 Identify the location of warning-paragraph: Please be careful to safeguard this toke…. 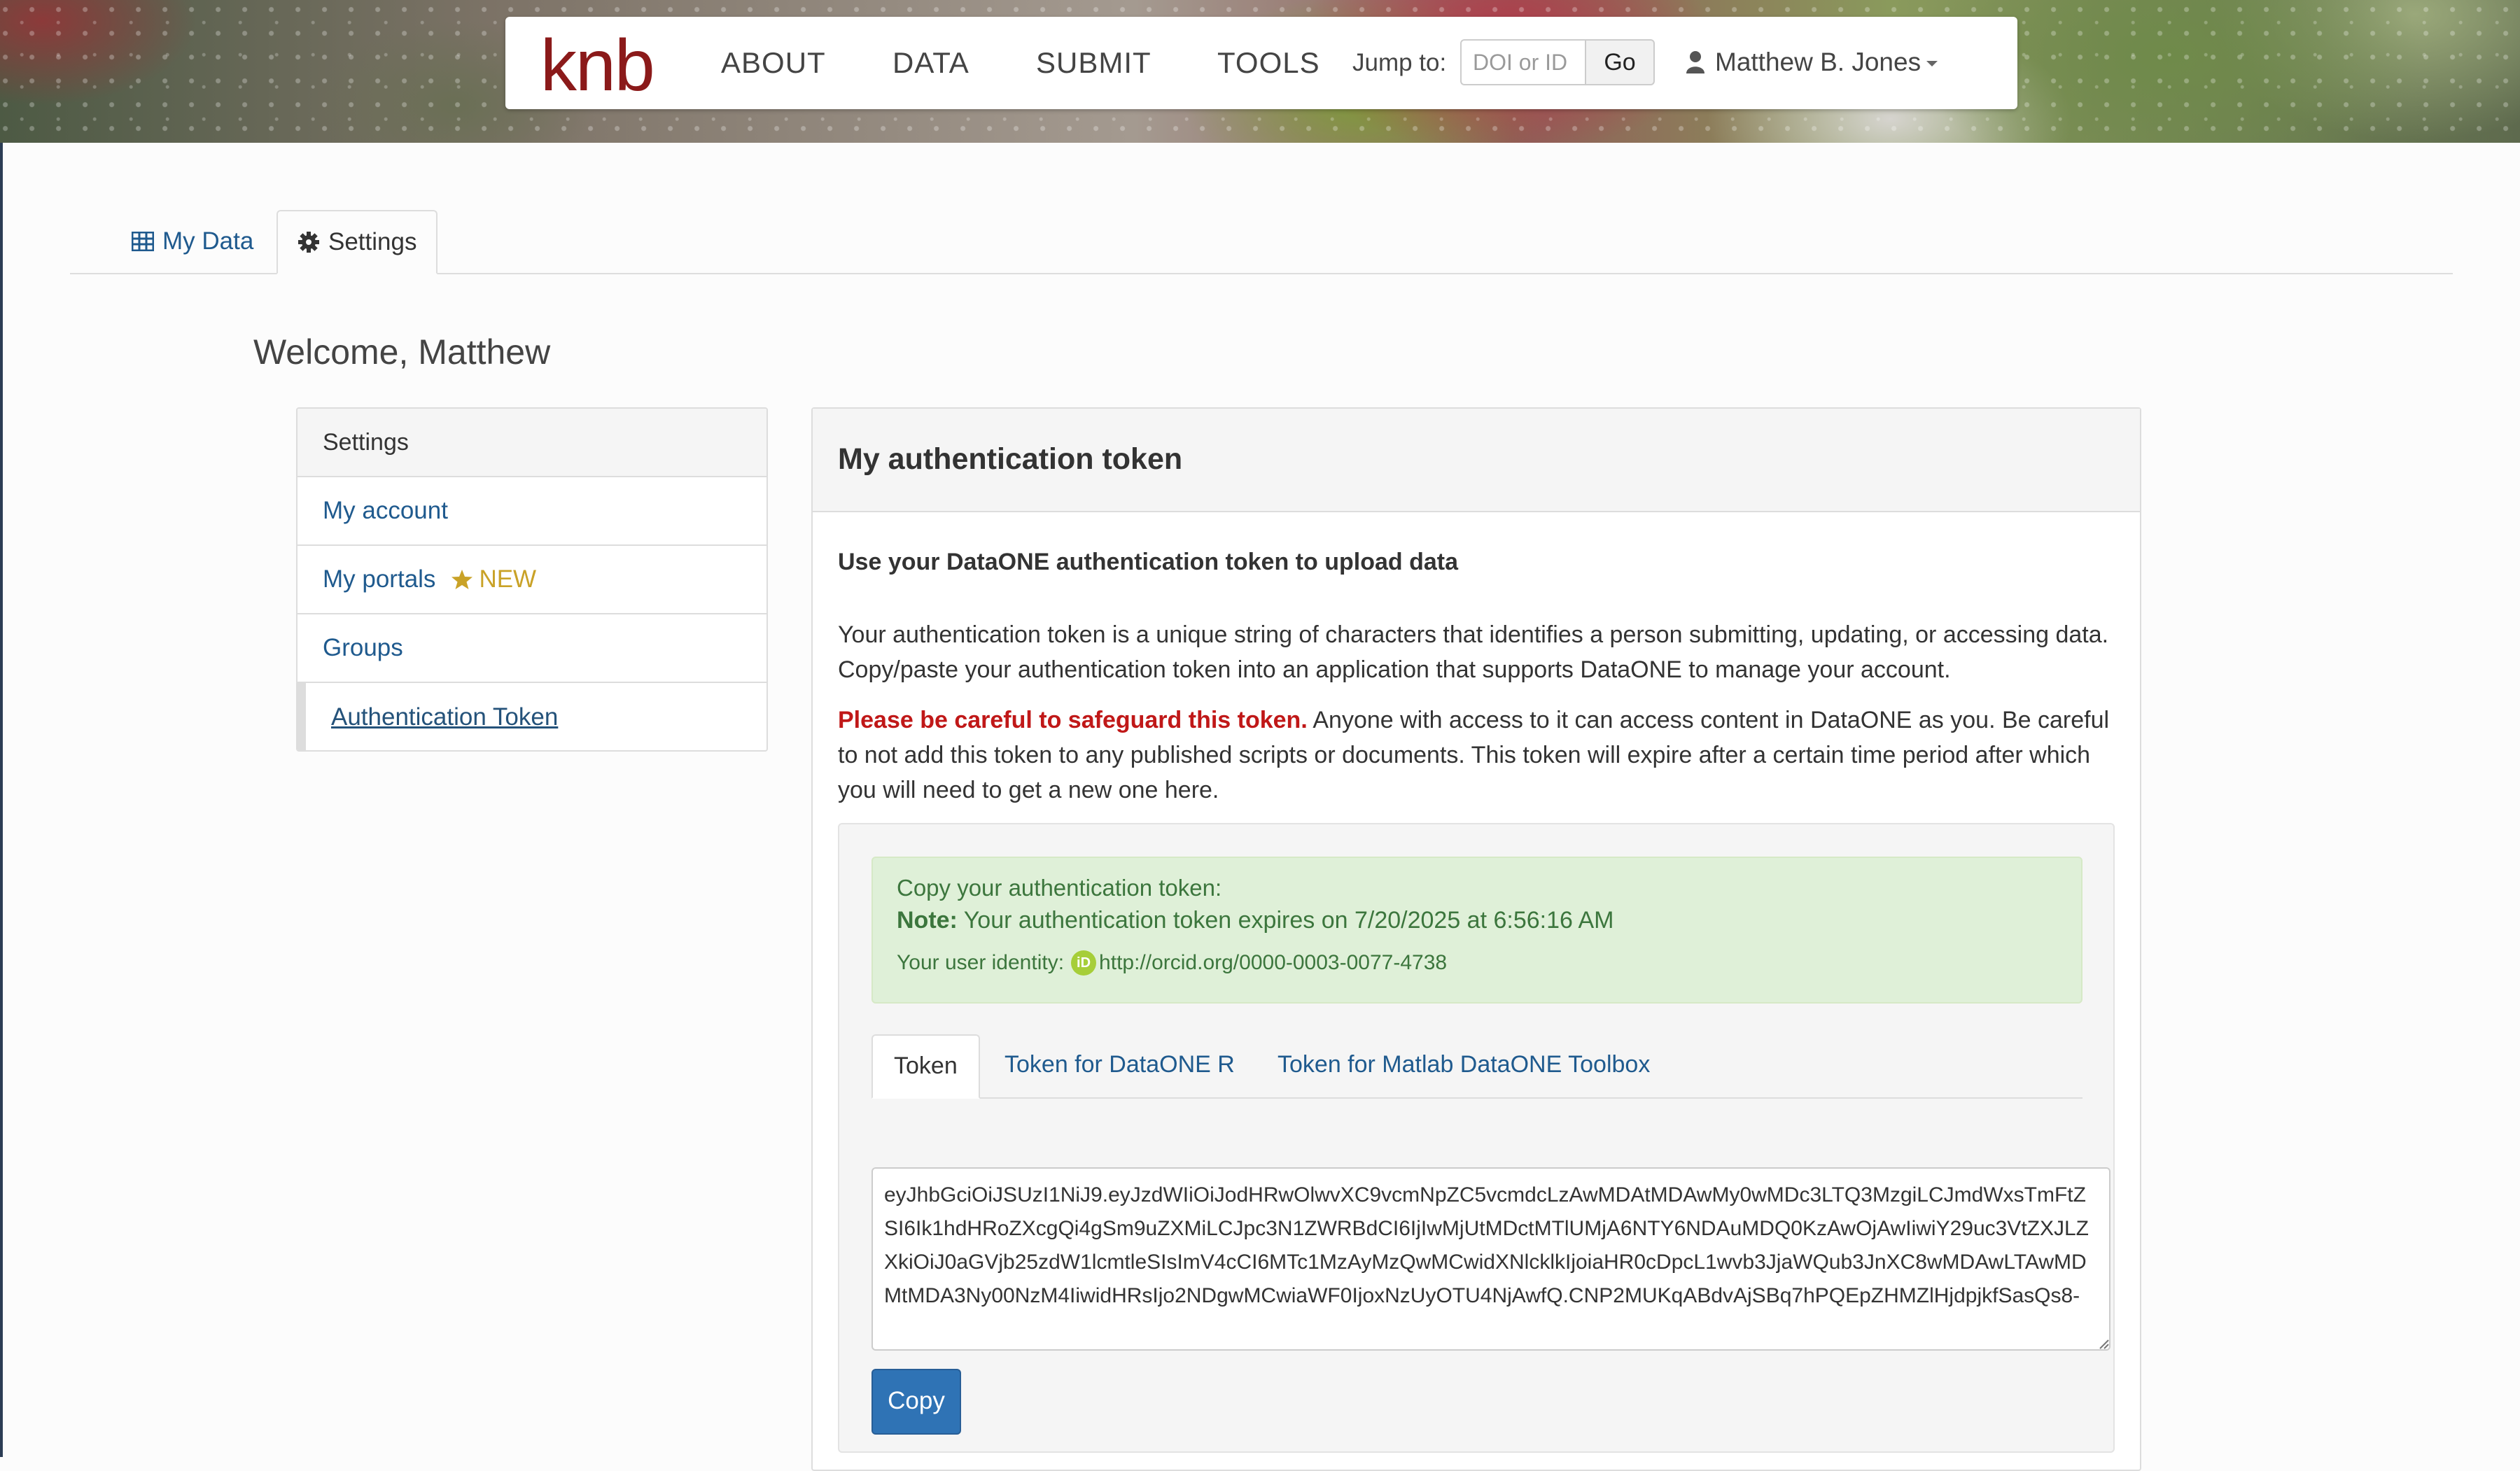
(1475, 755).